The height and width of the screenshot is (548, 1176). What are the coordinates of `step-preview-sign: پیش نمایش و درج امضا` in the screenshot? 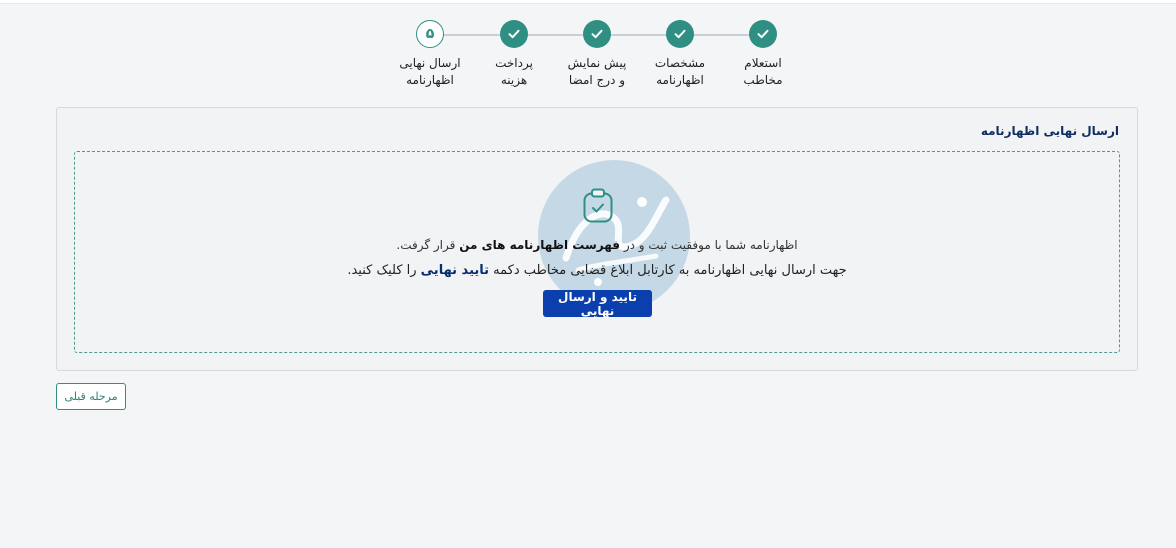 It's located at (597, 54).